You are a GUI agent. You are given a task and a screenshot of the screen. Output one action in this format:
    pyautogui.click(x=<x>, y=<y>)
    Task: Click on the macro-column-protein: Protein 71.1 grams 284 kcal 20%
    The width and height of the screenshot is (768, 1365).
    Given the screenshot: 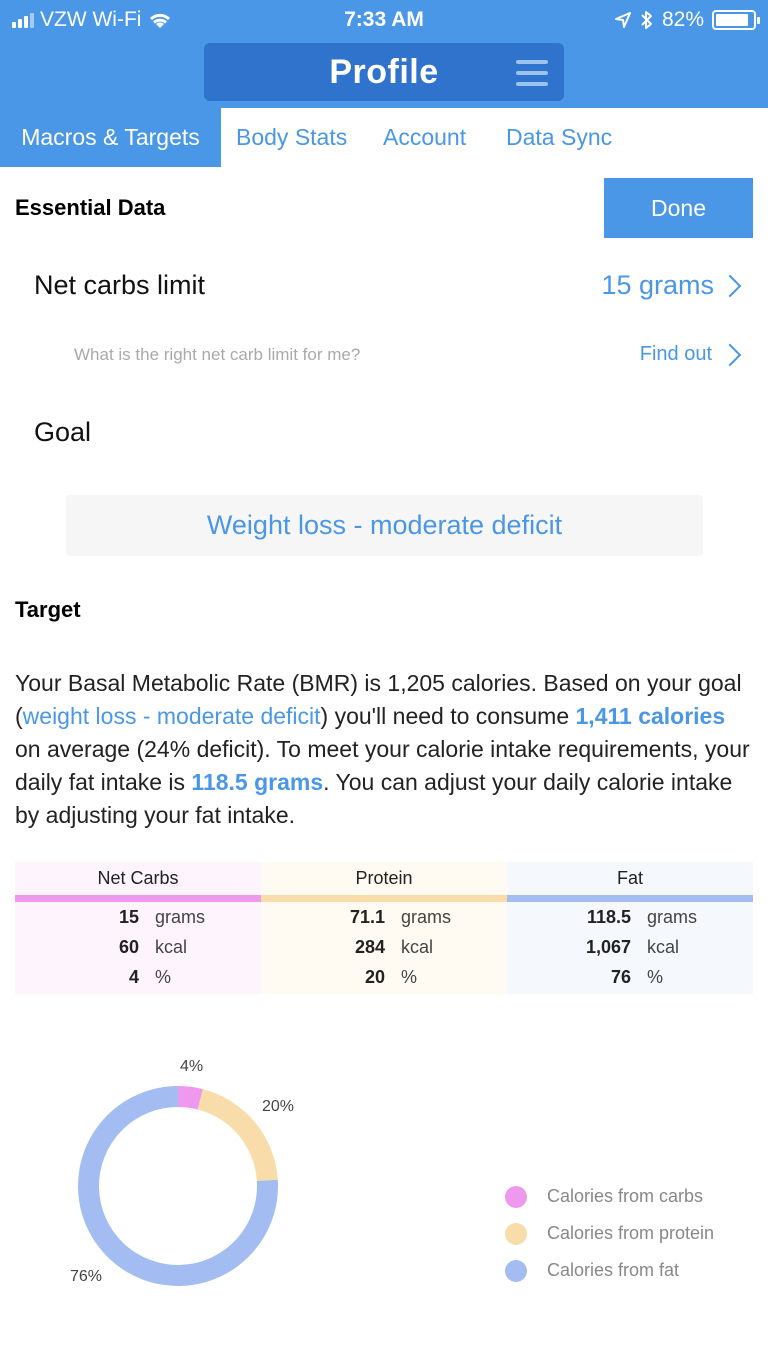 What is the action you would take?
    pyautogui.click(x=384, y=928)
    